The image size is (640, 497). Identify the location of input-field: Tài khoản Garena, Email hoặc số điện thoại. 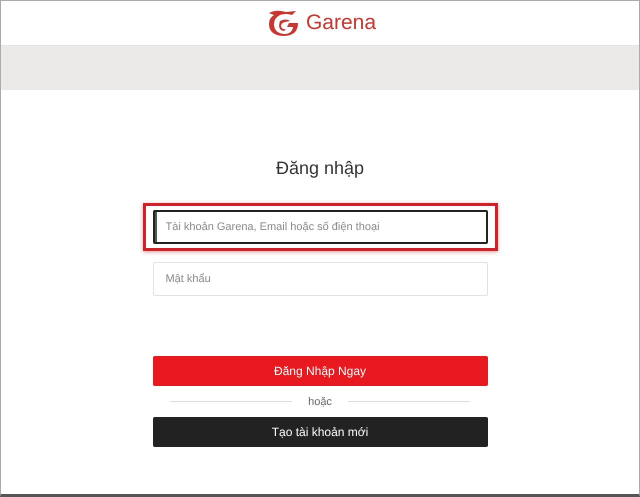
(320, 227).